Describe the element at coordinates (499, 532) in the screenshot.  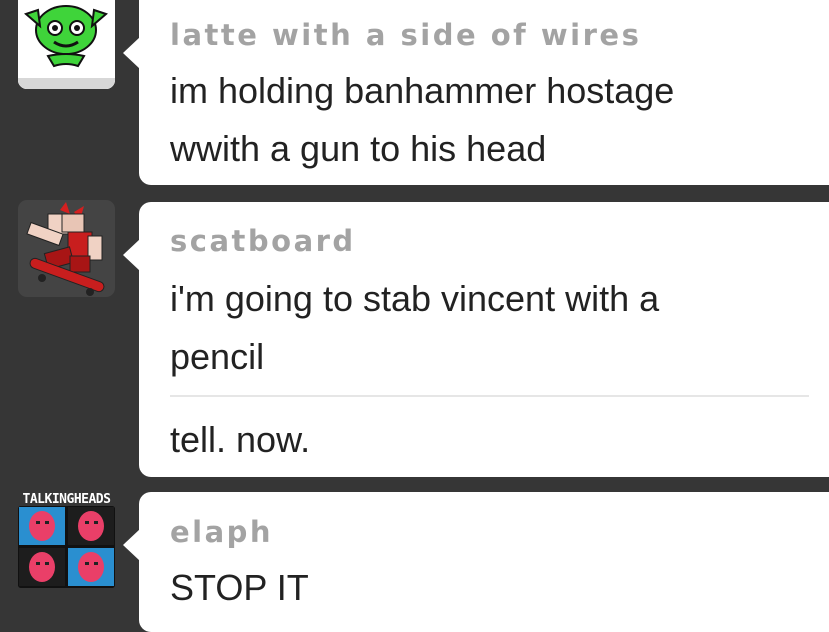
I see `message-username: elaph` at that location.